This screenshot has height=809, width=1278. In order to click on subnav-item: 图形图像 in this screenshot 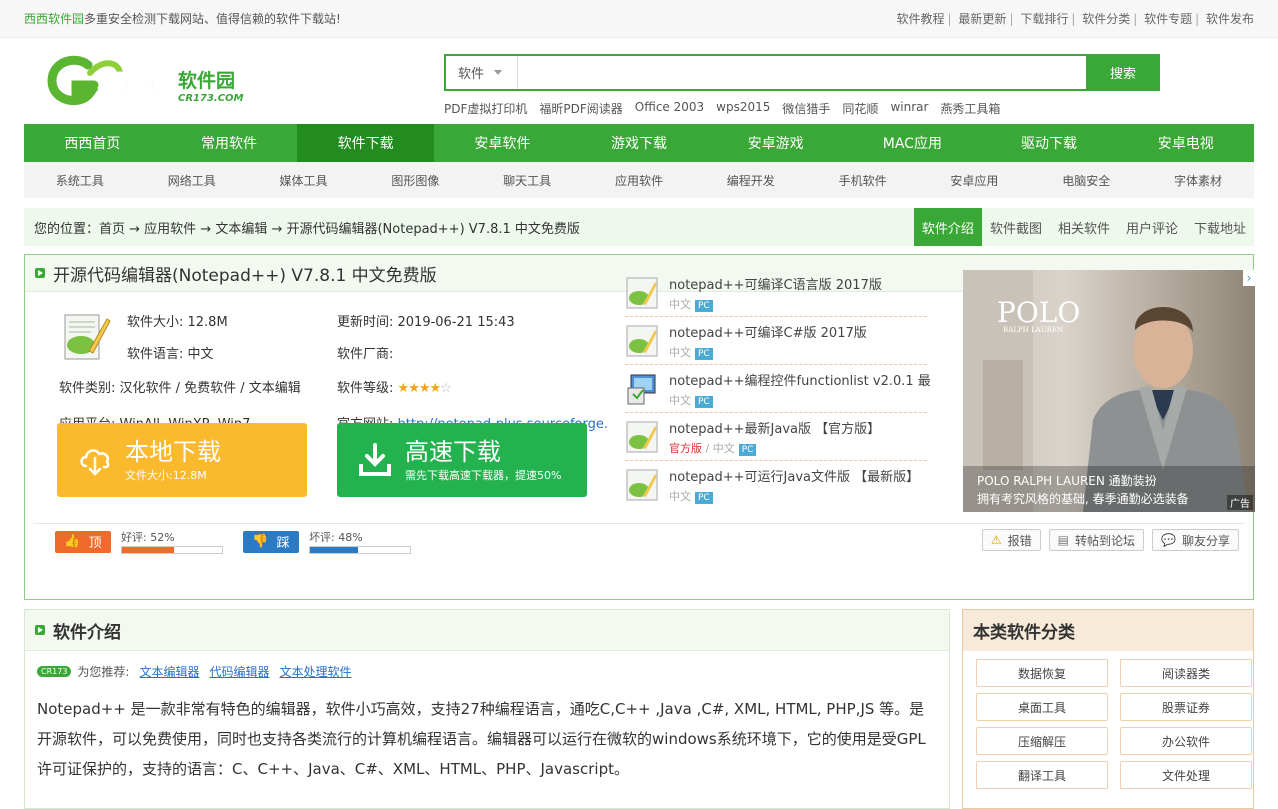, I will do `click(415, 180)`.